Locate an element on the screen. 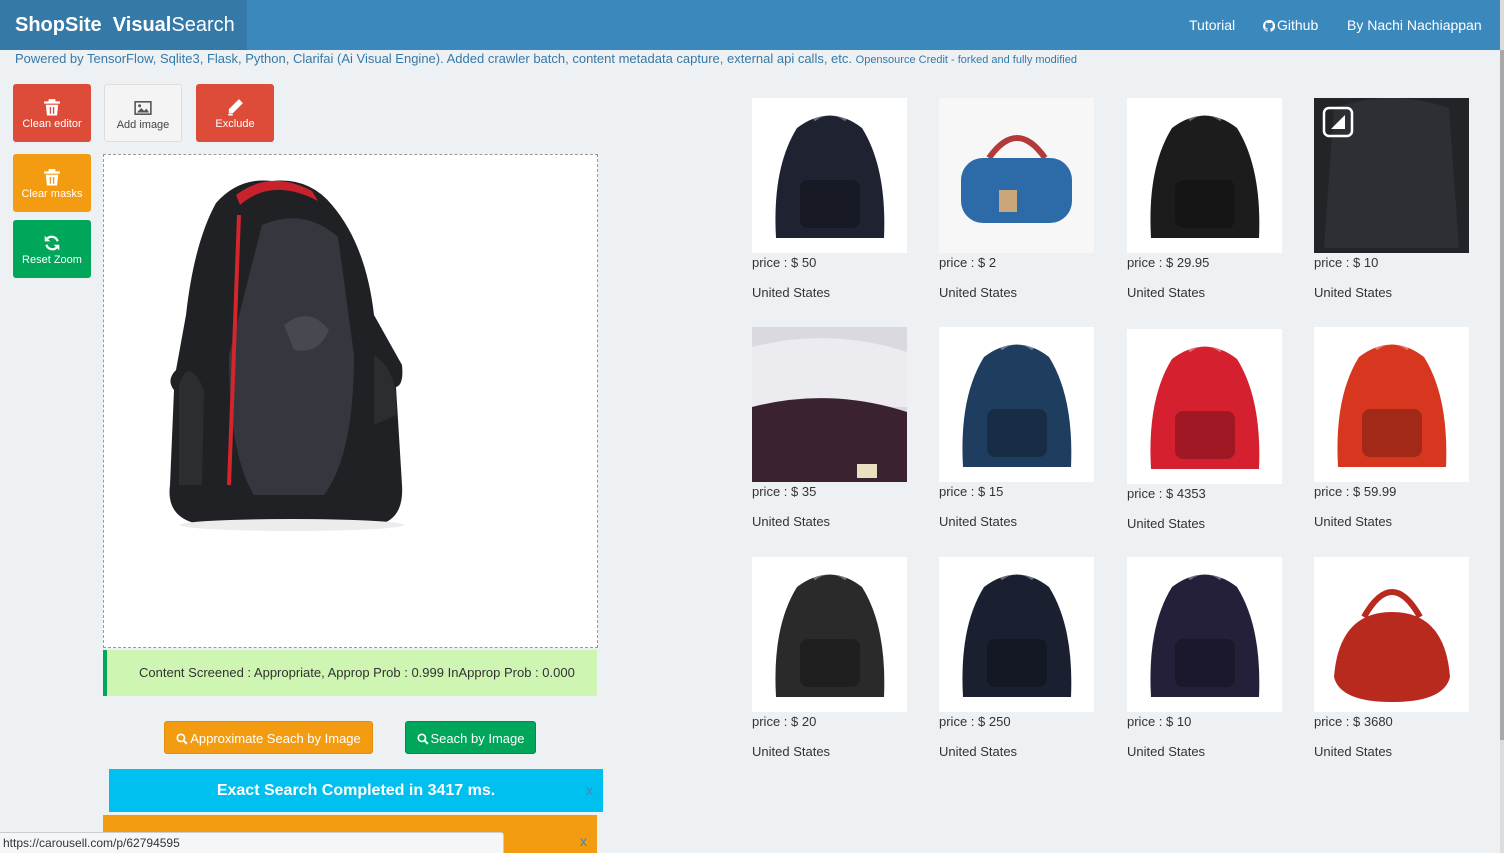 This screenshot has width=1504, height=853. product-price: price : $ 50 is located at coordinates (784, 262).